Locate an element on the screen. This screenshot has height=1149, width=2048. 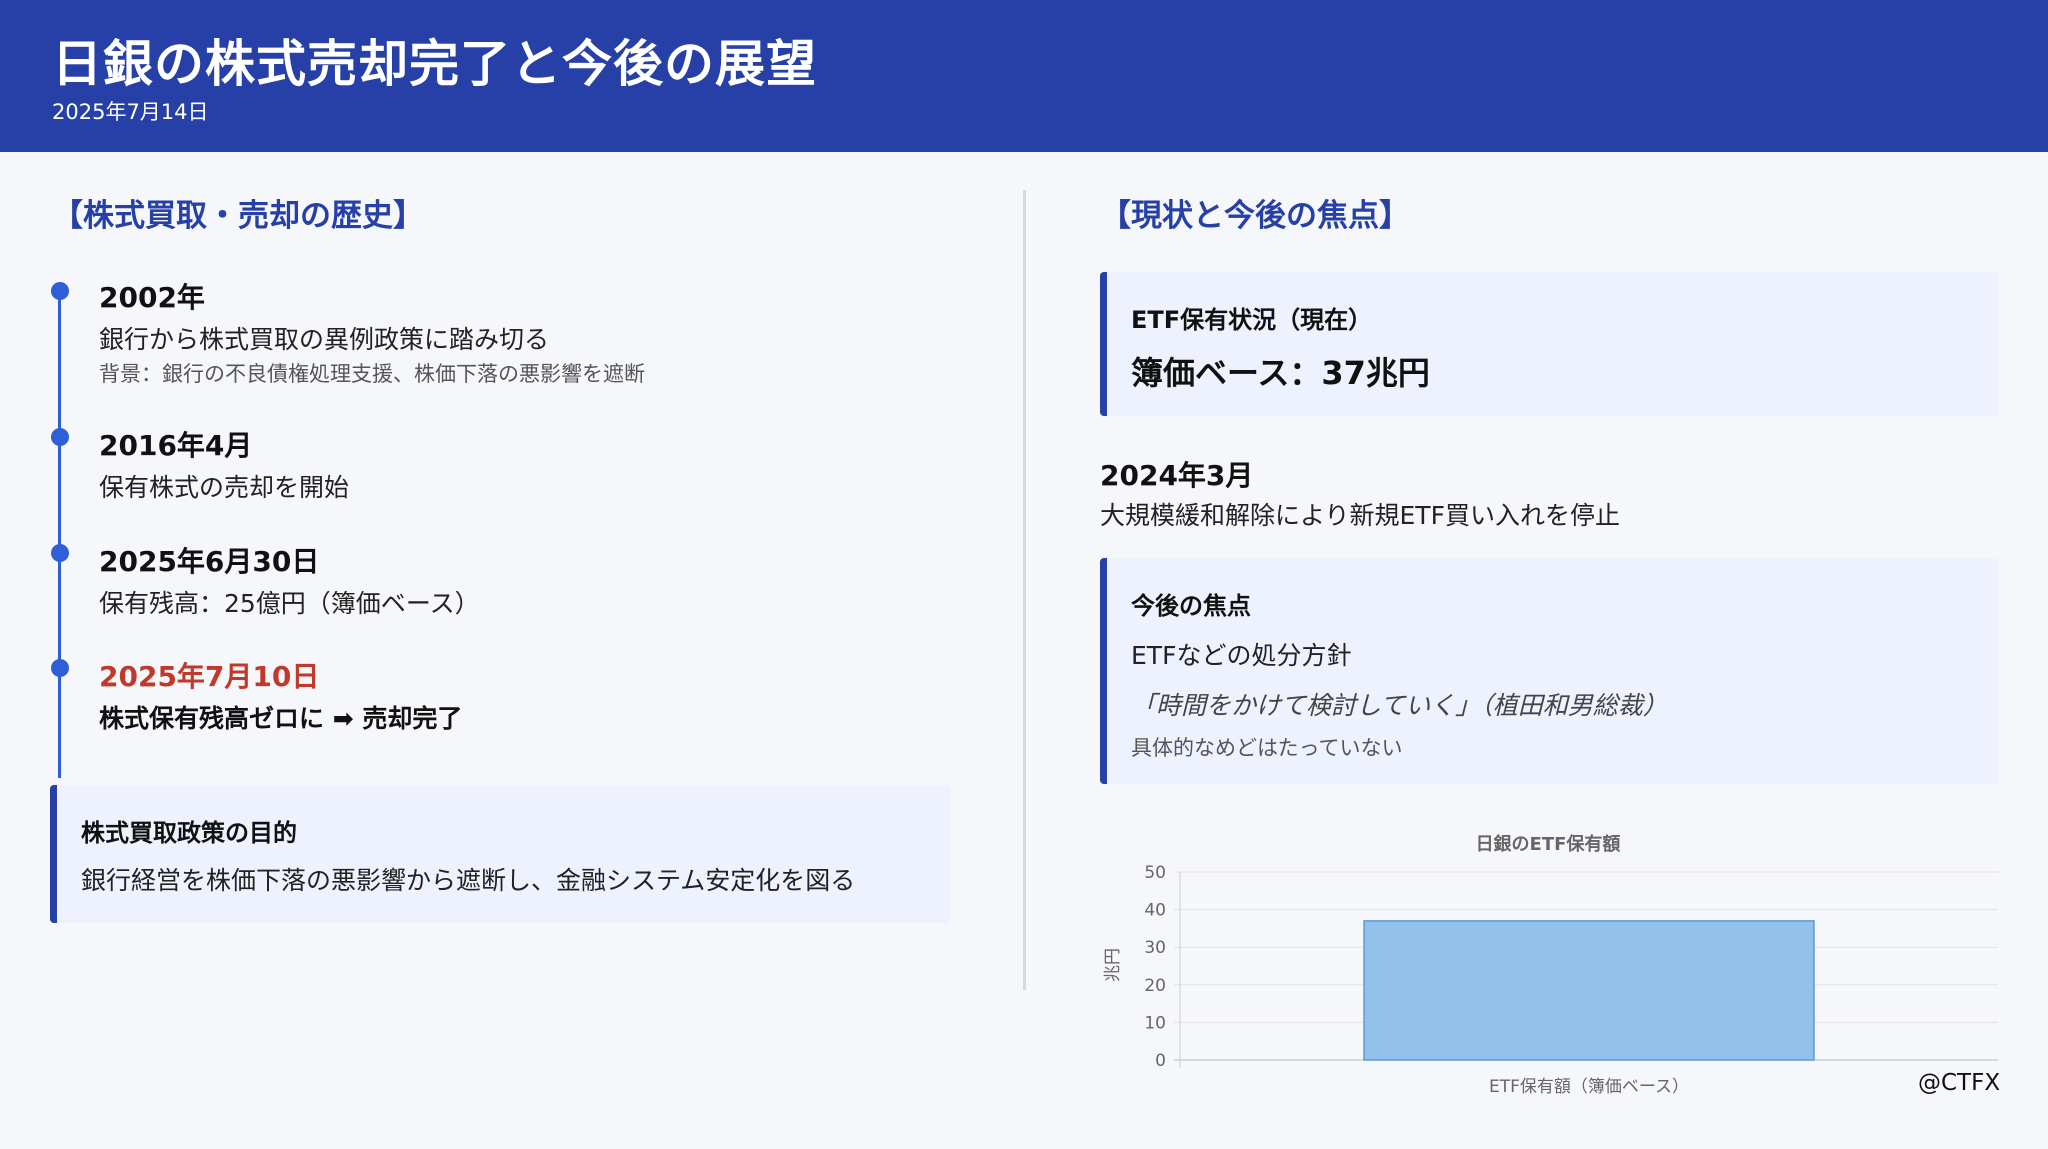
timeline-date: 2002年 is located at coordinates (152, 297).